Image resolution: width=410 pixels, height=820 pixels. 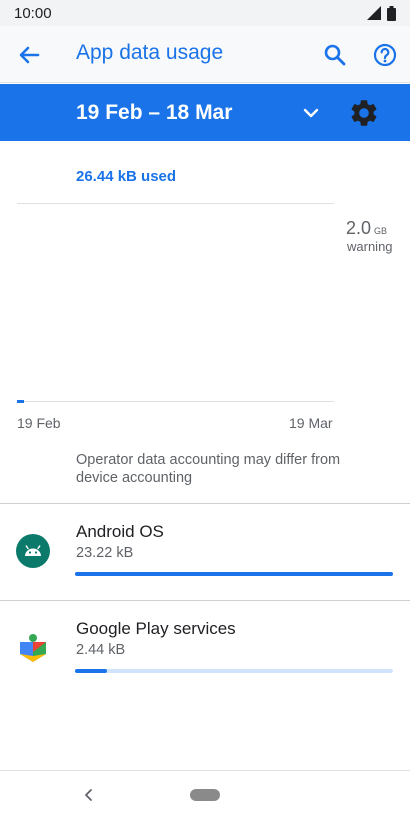 What do you see at coordinates (33, 648) in the screenshot?
I see `puzzle-piece-icon` at bounding box center [33, 648].